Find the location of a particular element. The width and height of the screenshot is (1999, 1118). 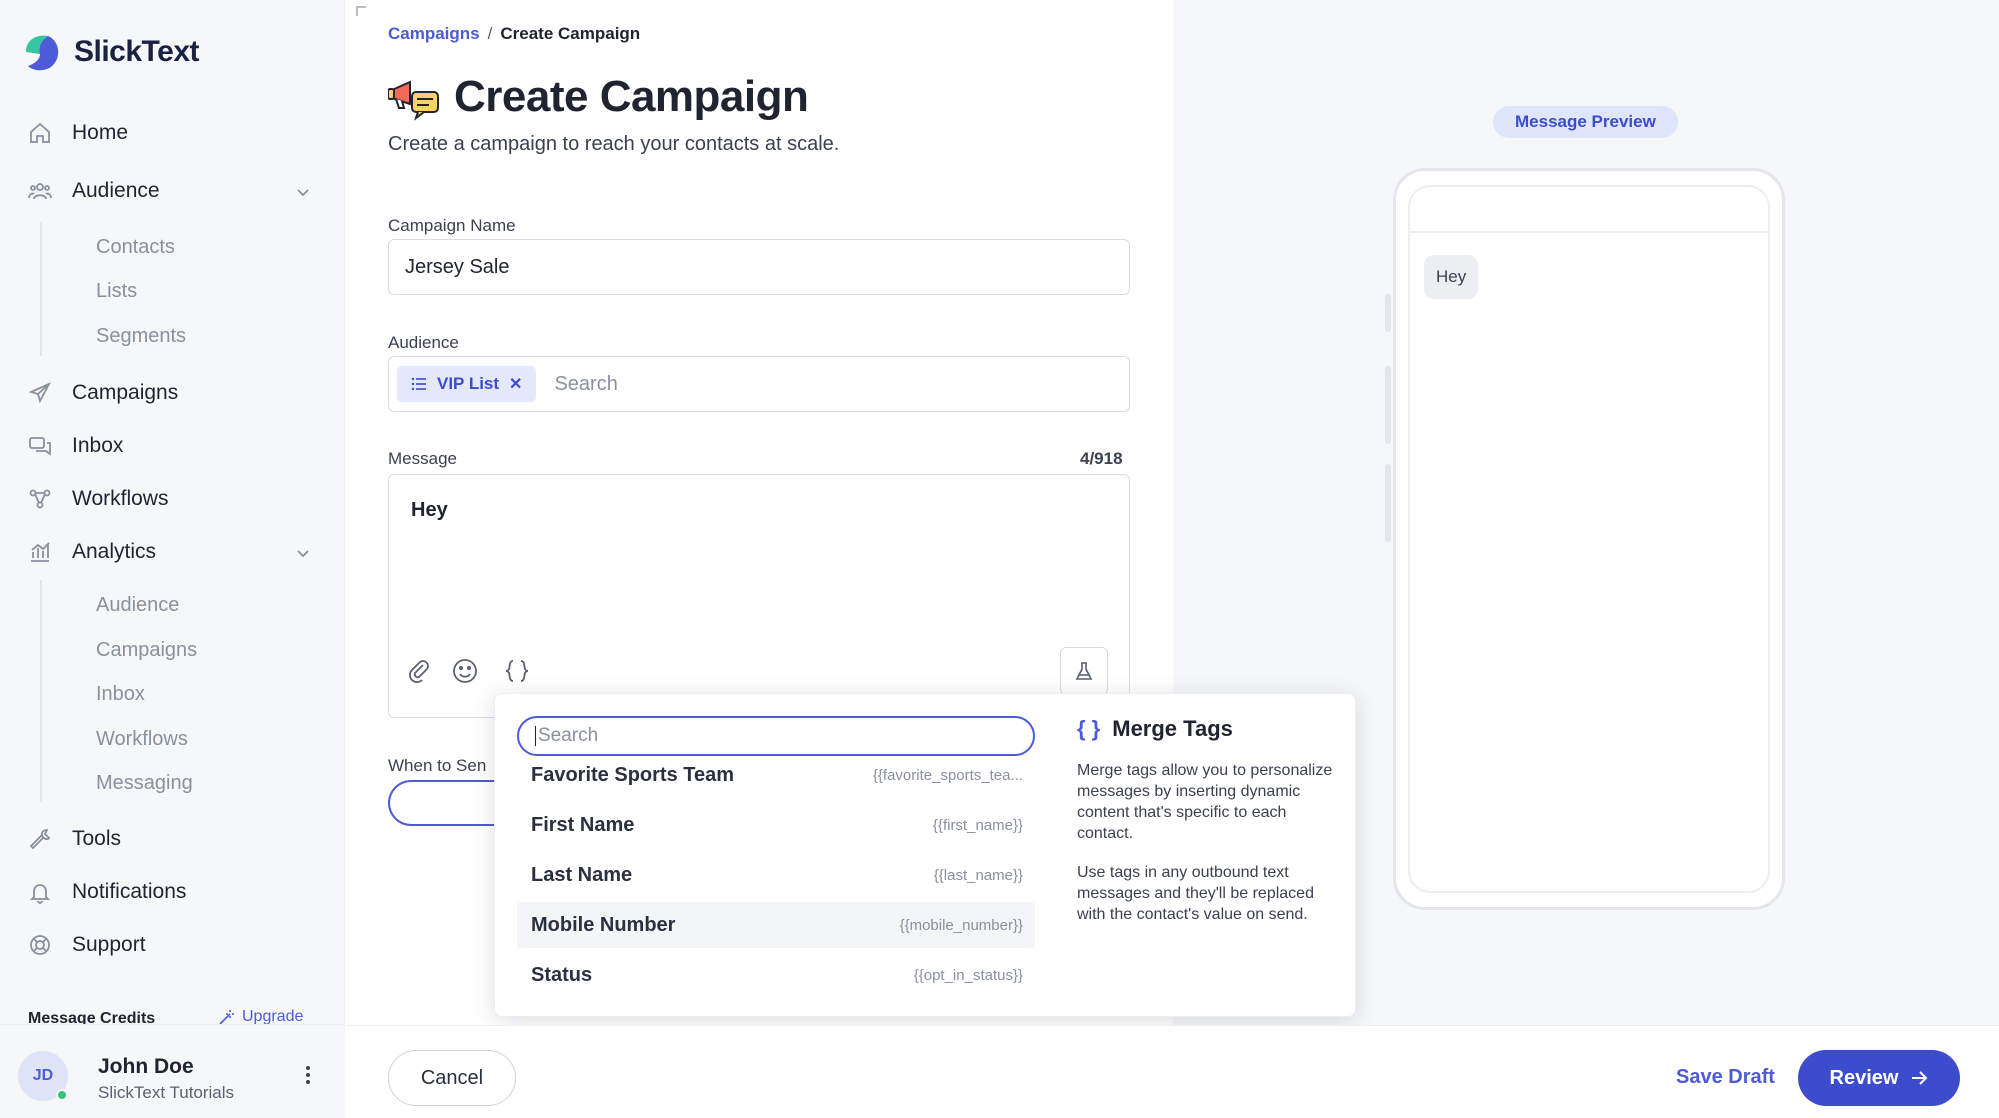

arrow-right-icon is located at coordinates (1920, 1078).